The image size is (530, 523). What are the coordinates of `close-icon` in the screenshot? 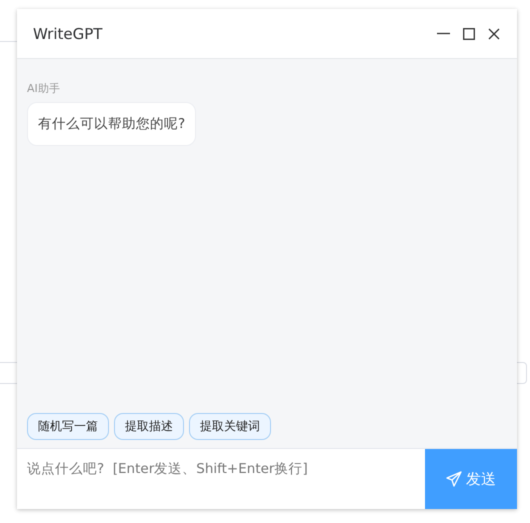 It's located at (494, 34).